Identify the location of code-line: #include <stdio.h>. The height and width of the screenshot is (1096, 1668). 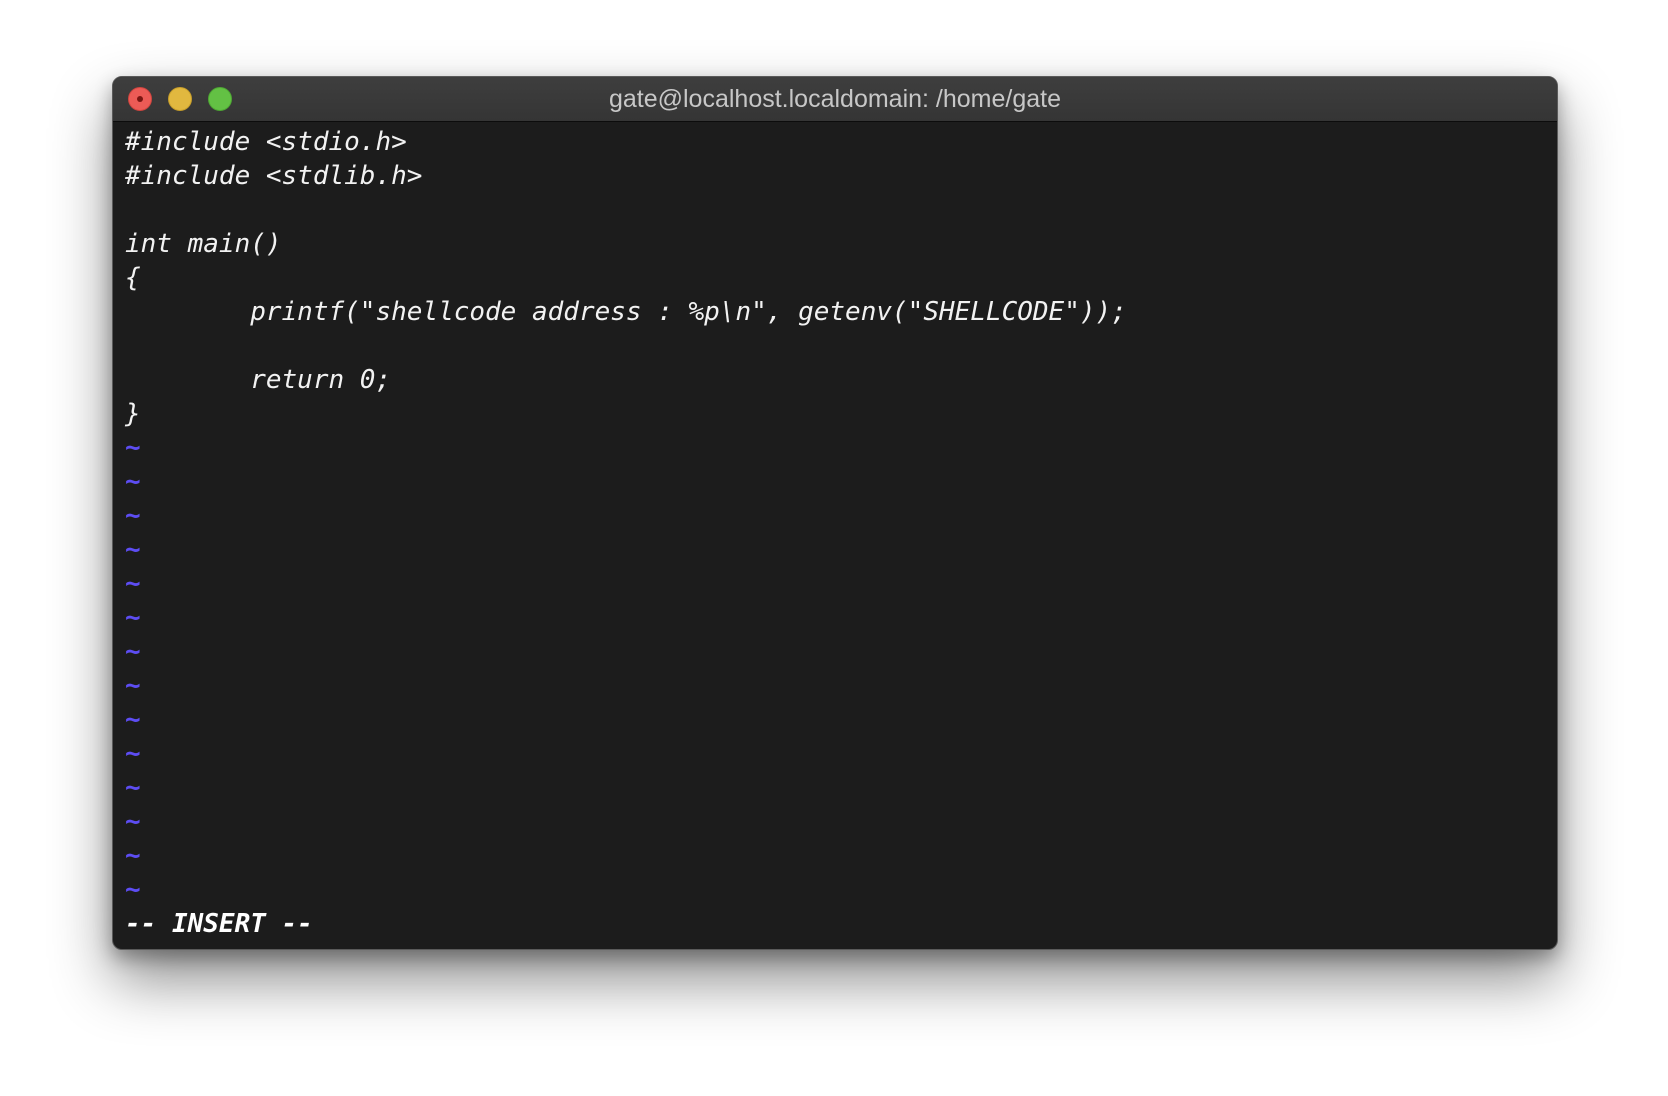
(835, 142).